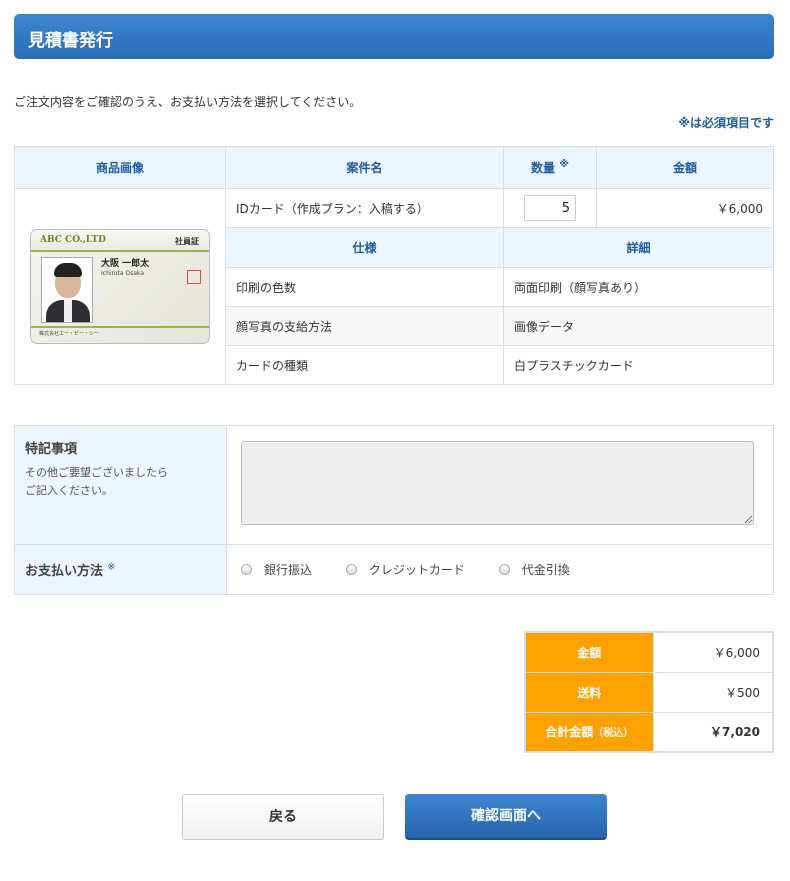 The height and width of the screenshot is (881, 790). What do you see at coordinates (283, 817) in the screenshot?
I see `back-button: 戻る` at bounding box center [283, 817].